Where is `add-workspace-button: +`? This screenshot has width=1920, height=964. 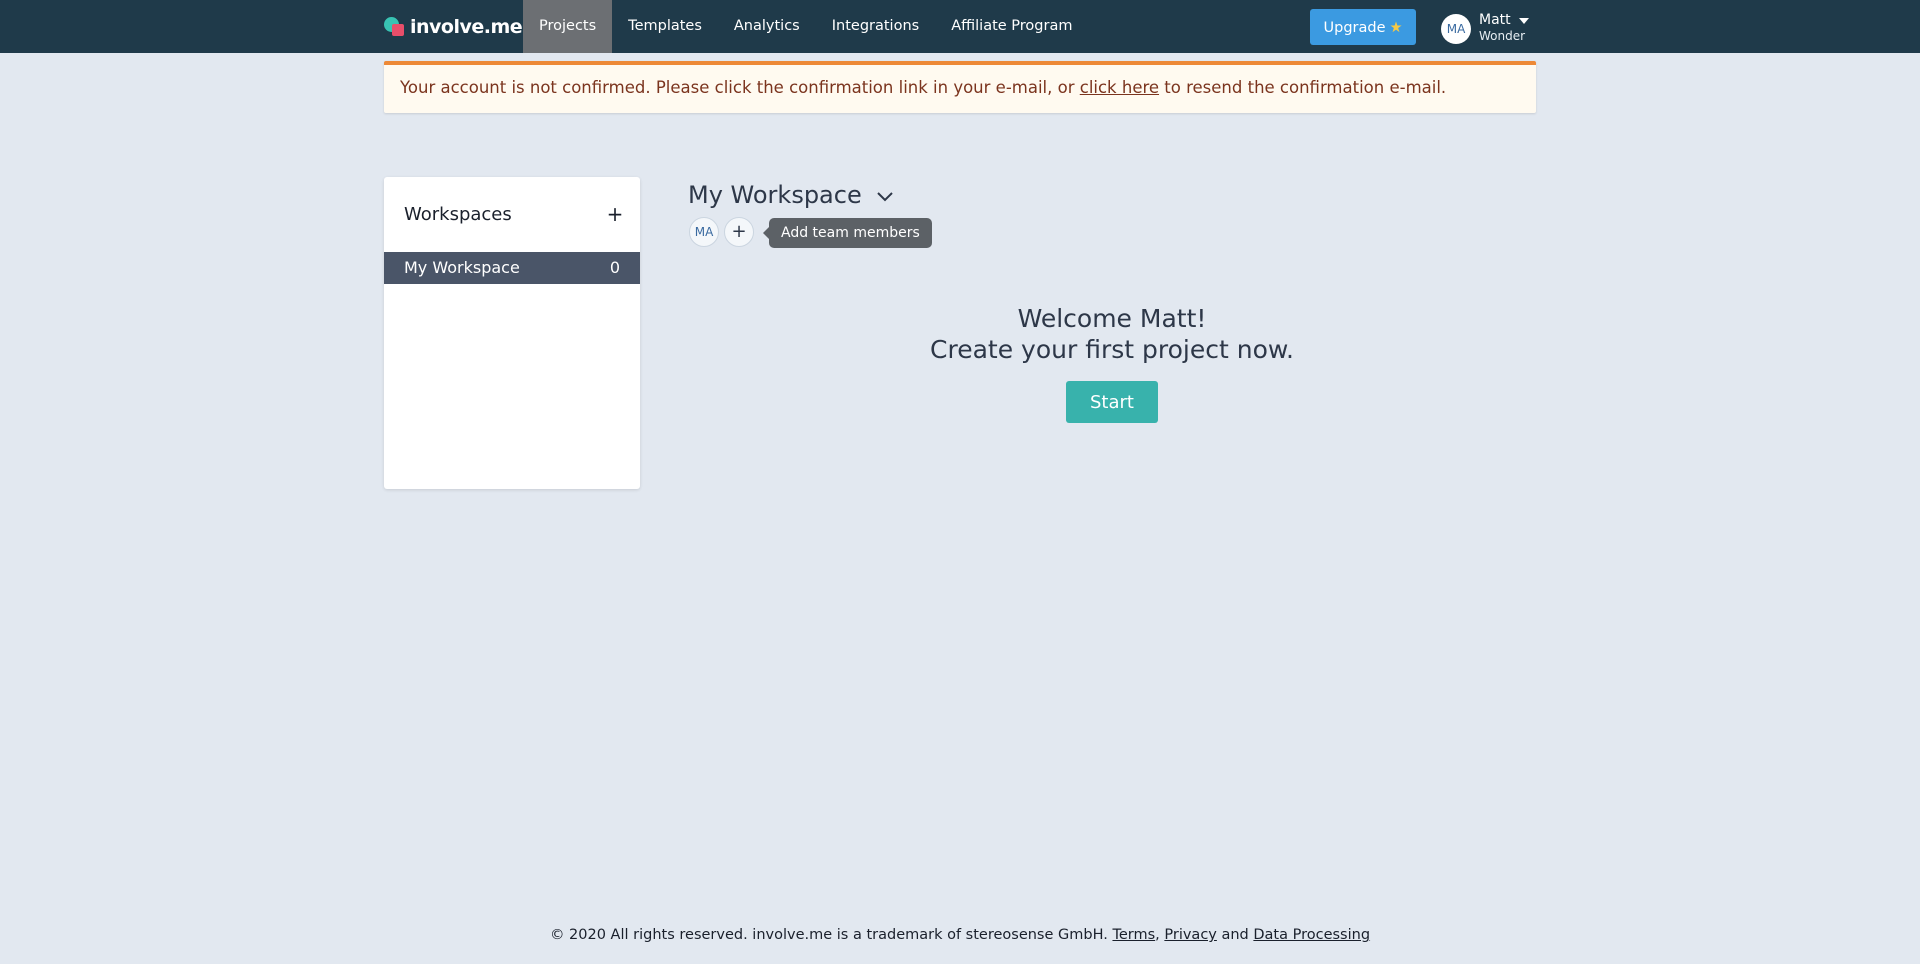 add-workspace-button: + is located at coordinates (615, 214).